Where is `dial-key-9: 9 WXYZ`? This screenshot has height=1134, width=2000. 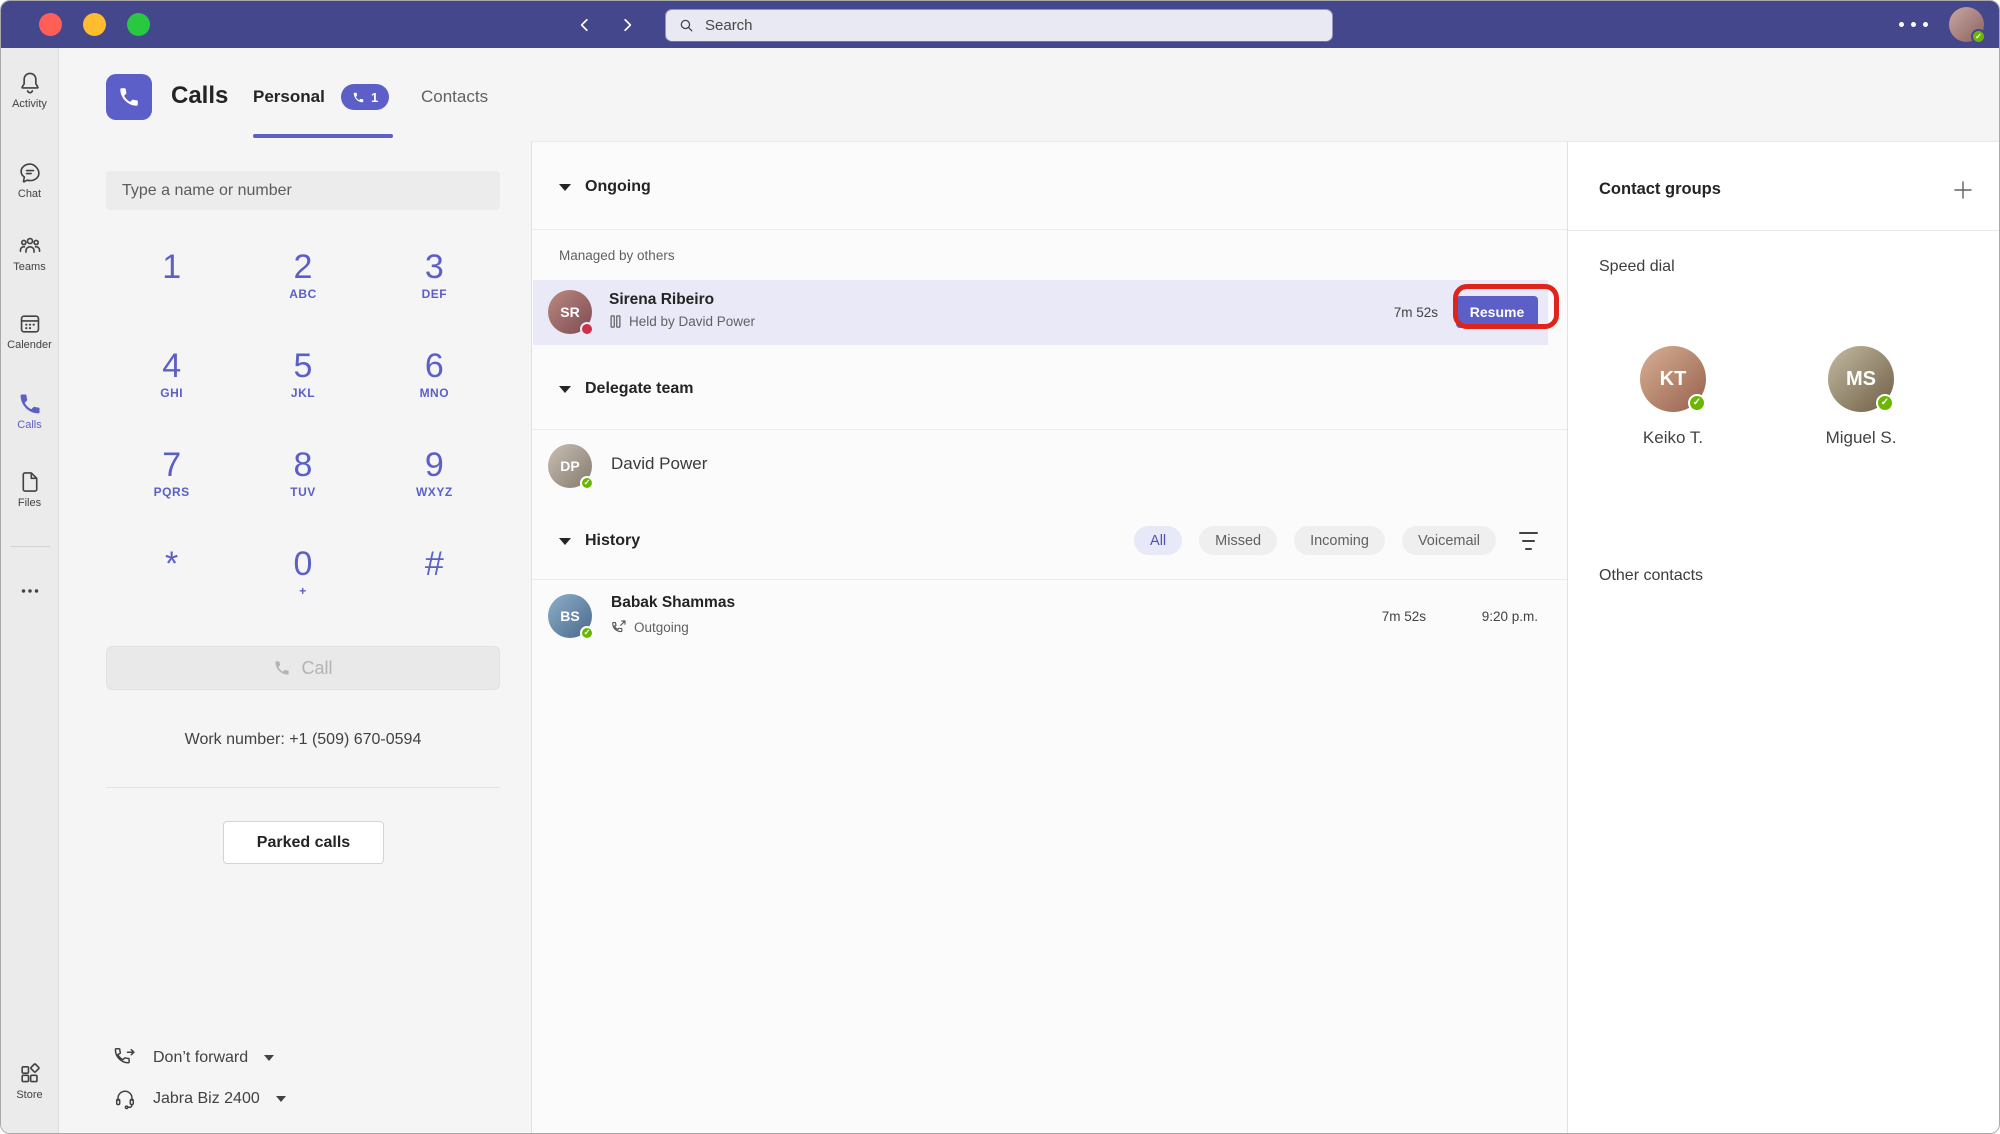
dial-key-9: 9 WXYZ is located at coordinates (434, 488).